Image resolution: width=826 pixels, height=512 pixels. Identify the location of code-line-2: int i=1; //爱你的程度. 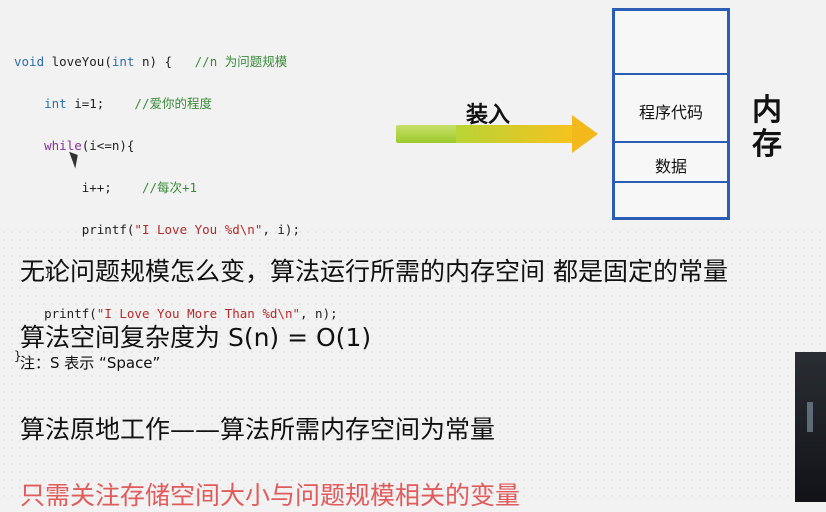
(176, 103).